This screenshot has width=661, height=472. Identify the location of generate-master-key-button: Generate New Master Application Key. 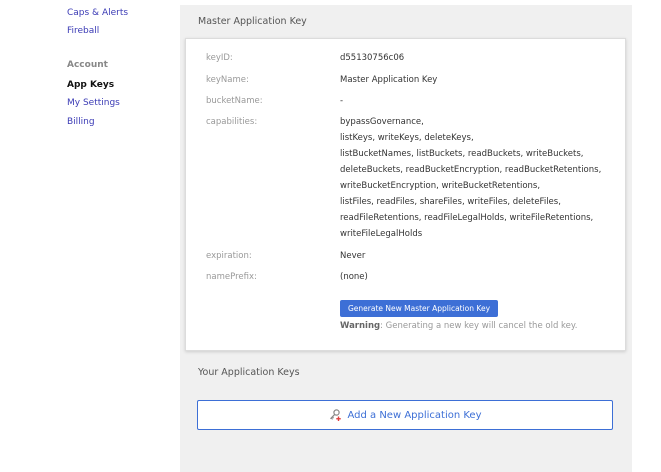
(419, 308).